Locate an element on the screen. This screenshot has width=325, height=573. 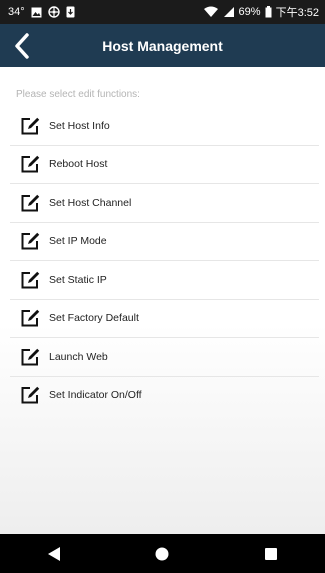
home-circle-icon is located at coordinates (162, 554).